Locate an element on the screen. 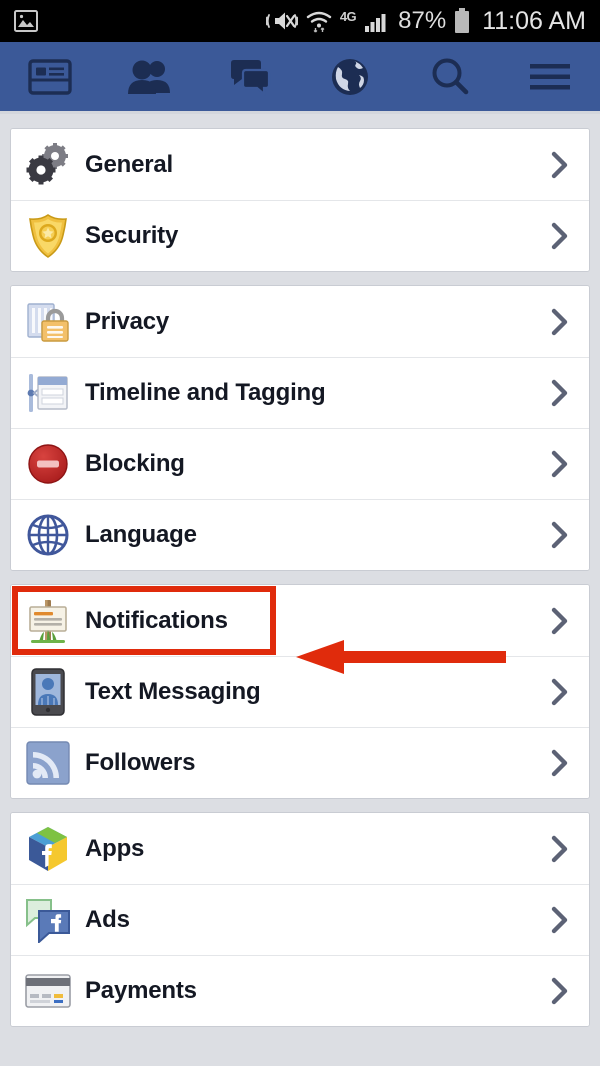 The image size is (600, 1066). settings-row-security: Security is located at coordinates (300, 235).